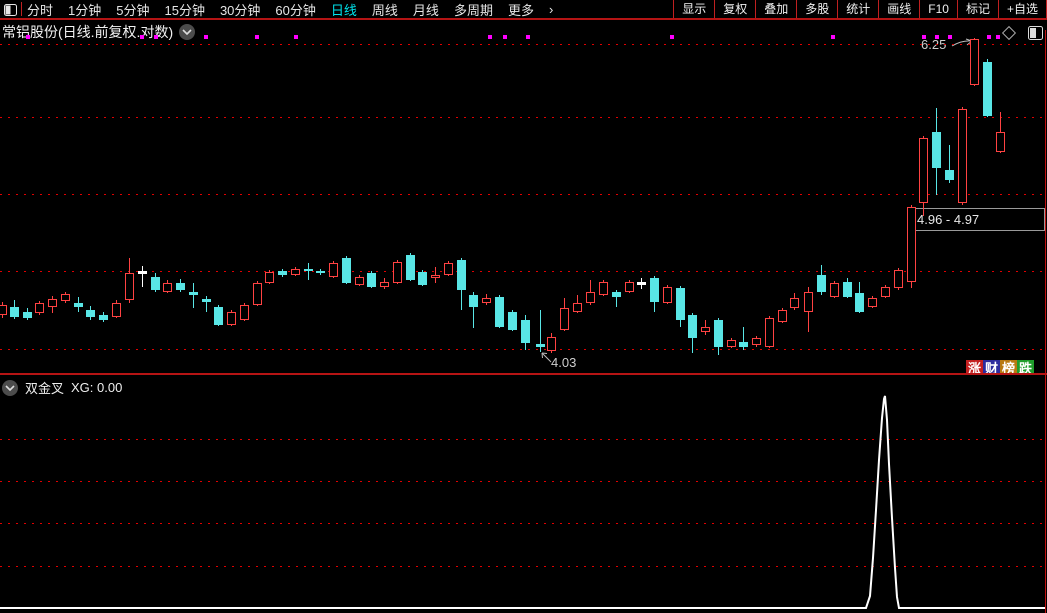 The height and width of the screenshot is (613, 1047). Describe the element at coordinates (240, 9) in the screenshot. I see `period-tab: 30分钟` at that location.